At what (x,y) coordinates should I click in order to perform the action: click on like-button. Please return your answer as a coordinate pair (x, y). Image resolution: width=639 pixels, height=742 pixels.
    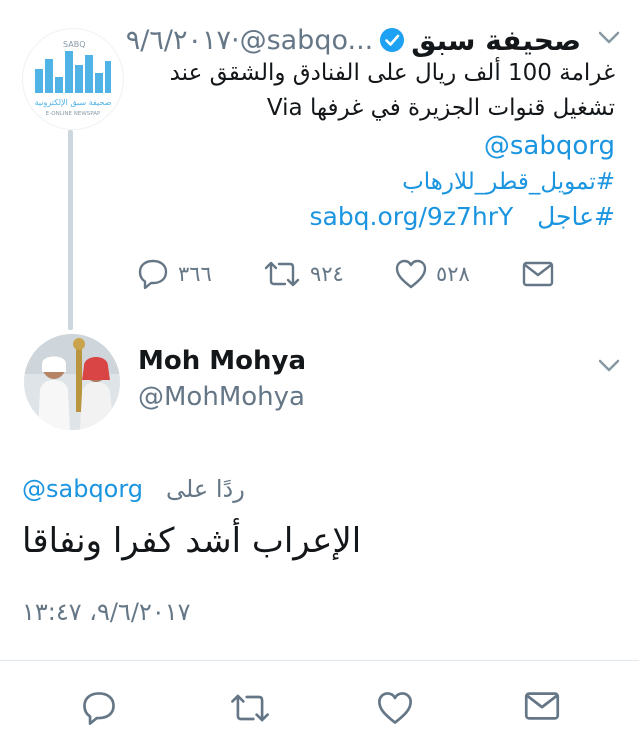
    Looking at the image, I should click on (395, 710).